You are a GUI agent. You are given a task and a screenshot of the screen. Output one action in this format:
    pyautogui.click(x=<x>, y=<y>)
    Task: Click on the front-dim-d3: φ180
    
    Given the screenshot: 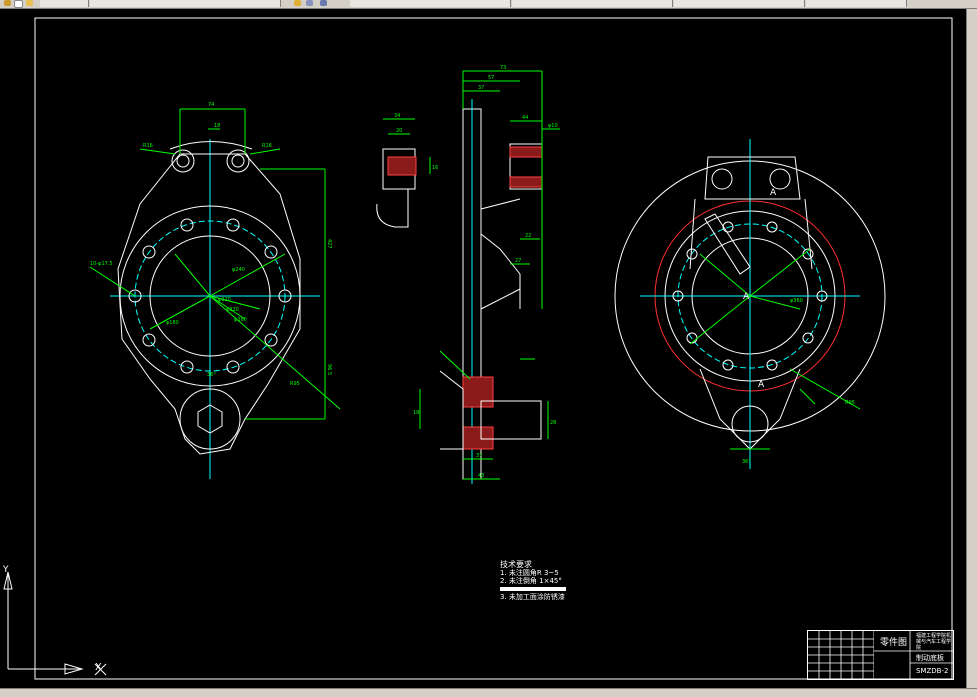 What is the action you would take?
    pyautogui.click(x=172, y=323)
    